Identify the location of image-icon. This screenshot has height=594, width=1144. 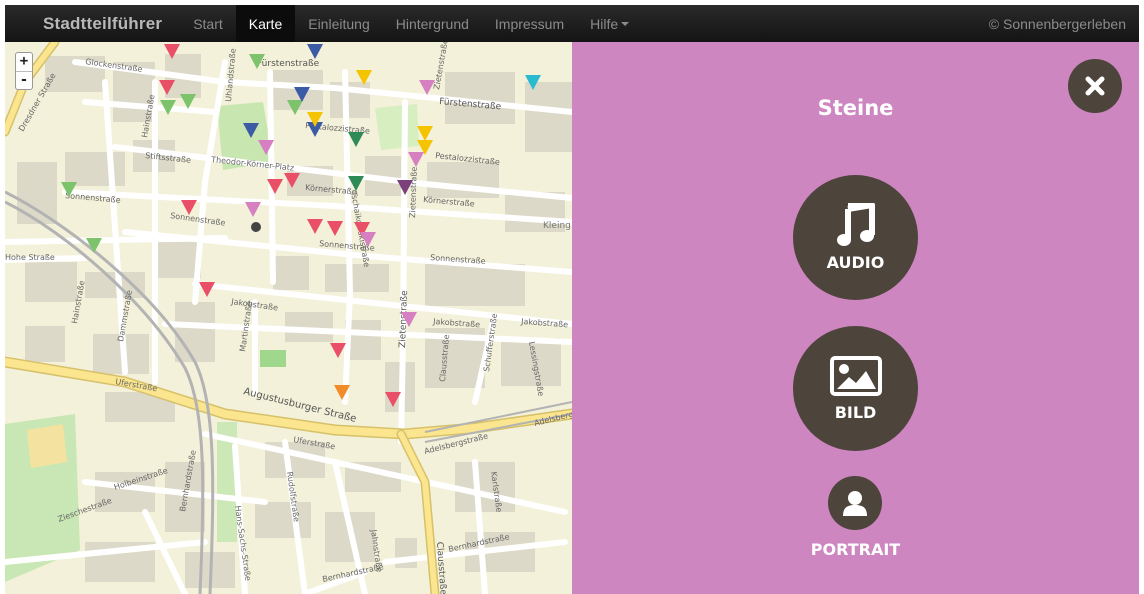
(855, 376).